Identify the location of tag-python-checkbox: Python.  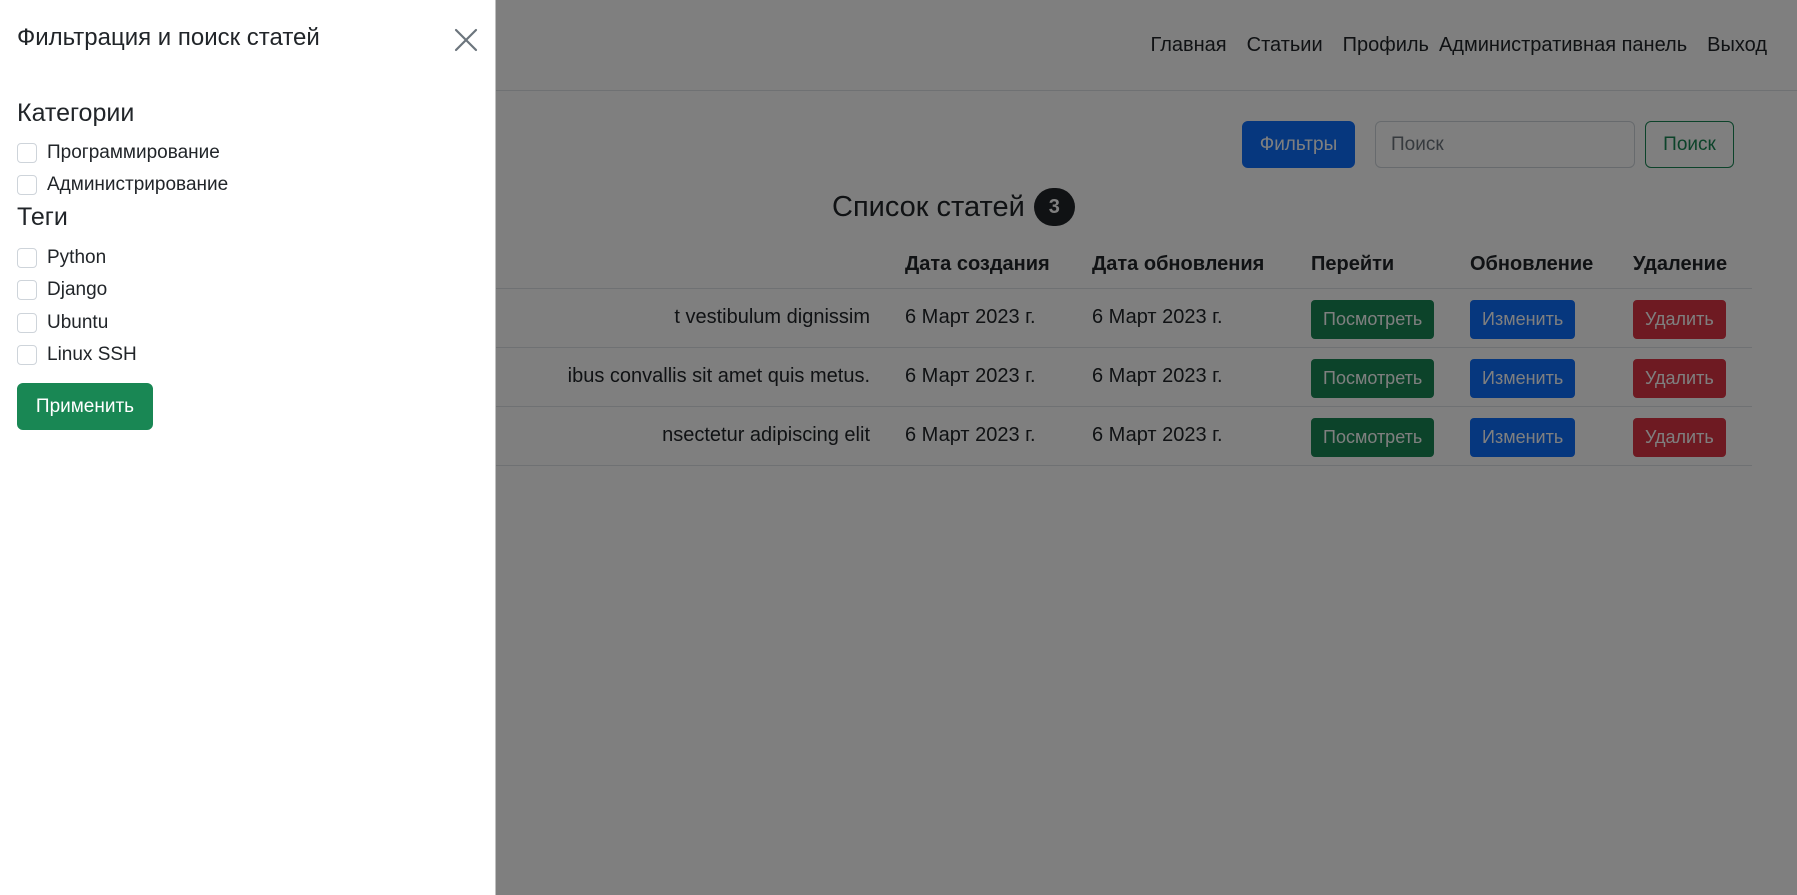
(61, 258).